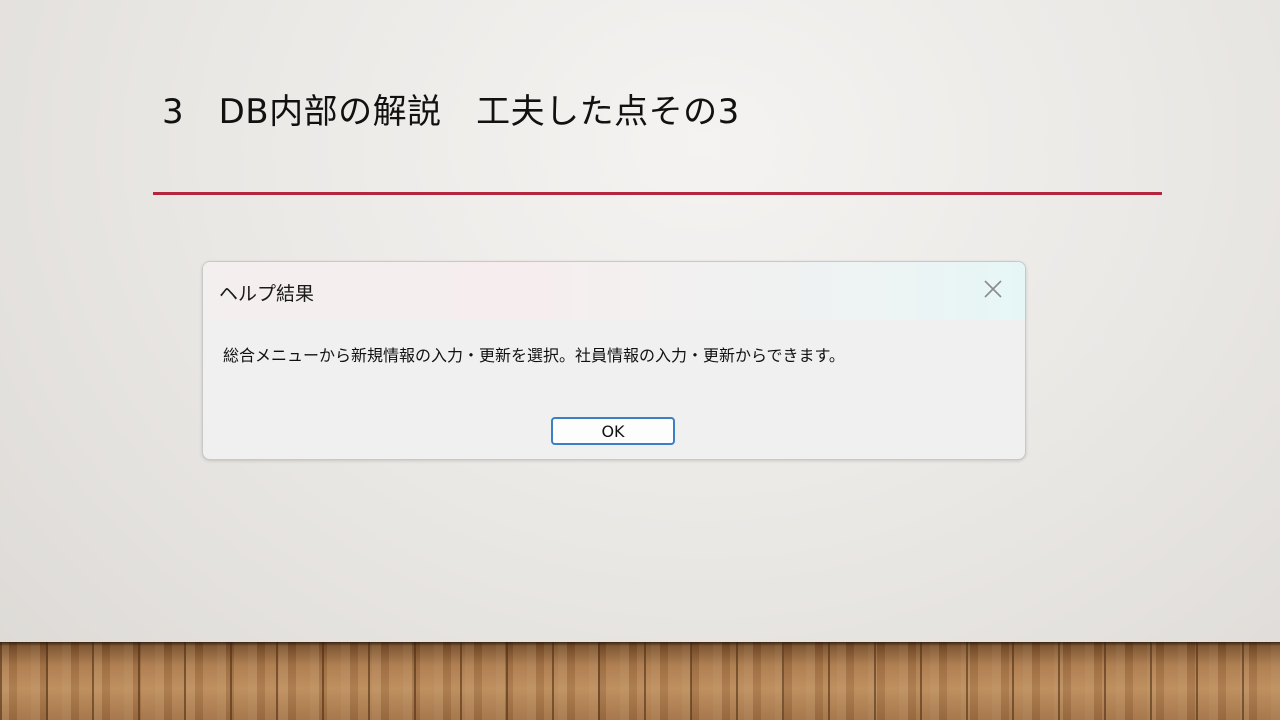 This screenshot has height=720, width=1280. Describe the element at coordinates (613, 431) in the screenshot. I see `ok-button: OK` at that location.